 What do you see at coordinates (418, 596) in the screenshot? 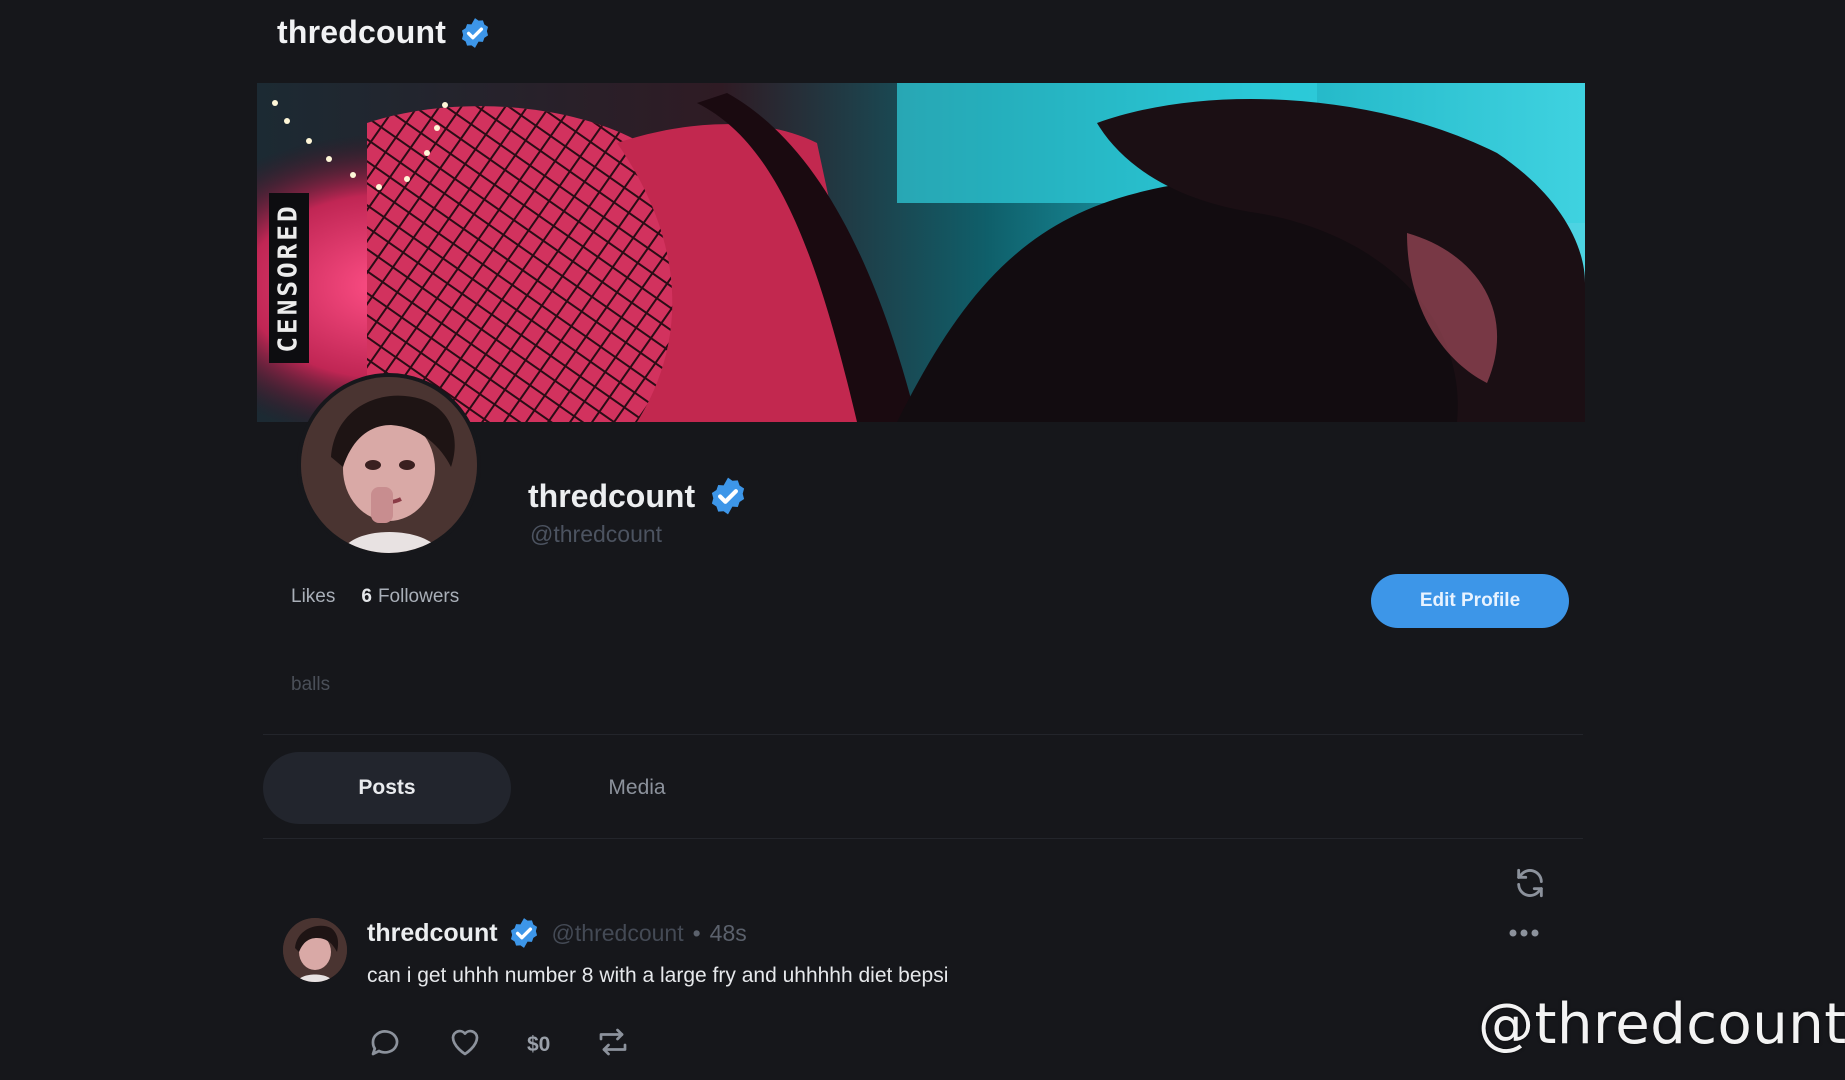
I see `followers-label: Followers` at bounding box center [418, 596].